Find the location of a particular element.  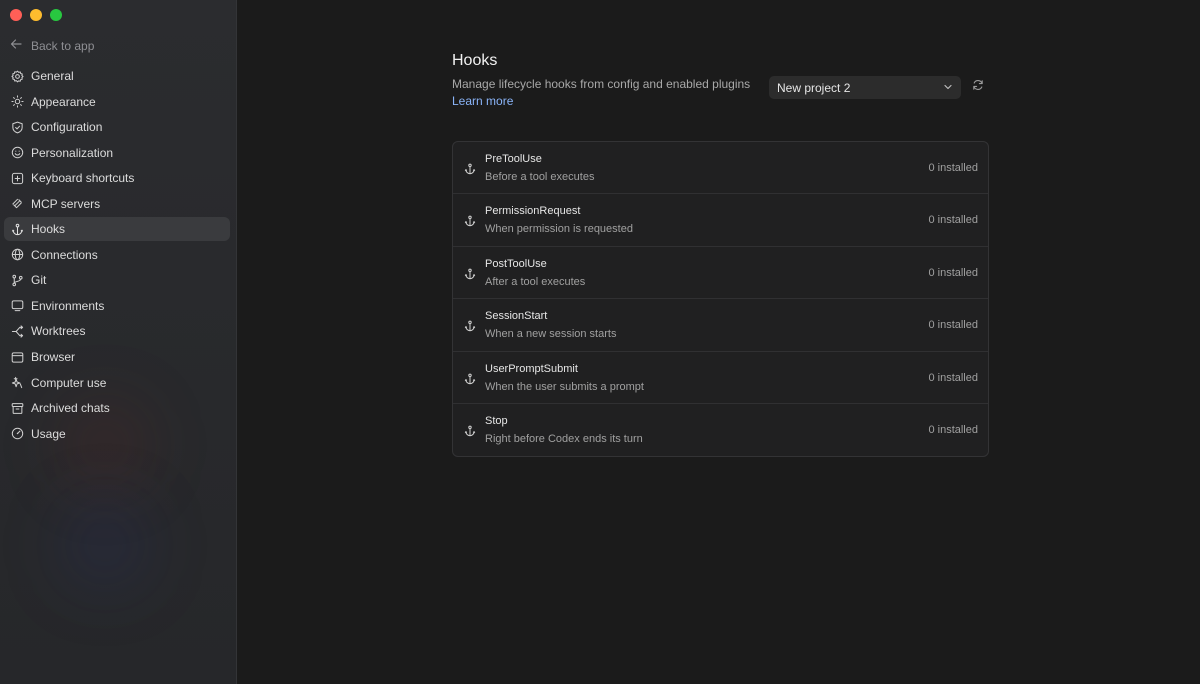

sidebar-item-label: Browser is located at coordinates (53, 357).